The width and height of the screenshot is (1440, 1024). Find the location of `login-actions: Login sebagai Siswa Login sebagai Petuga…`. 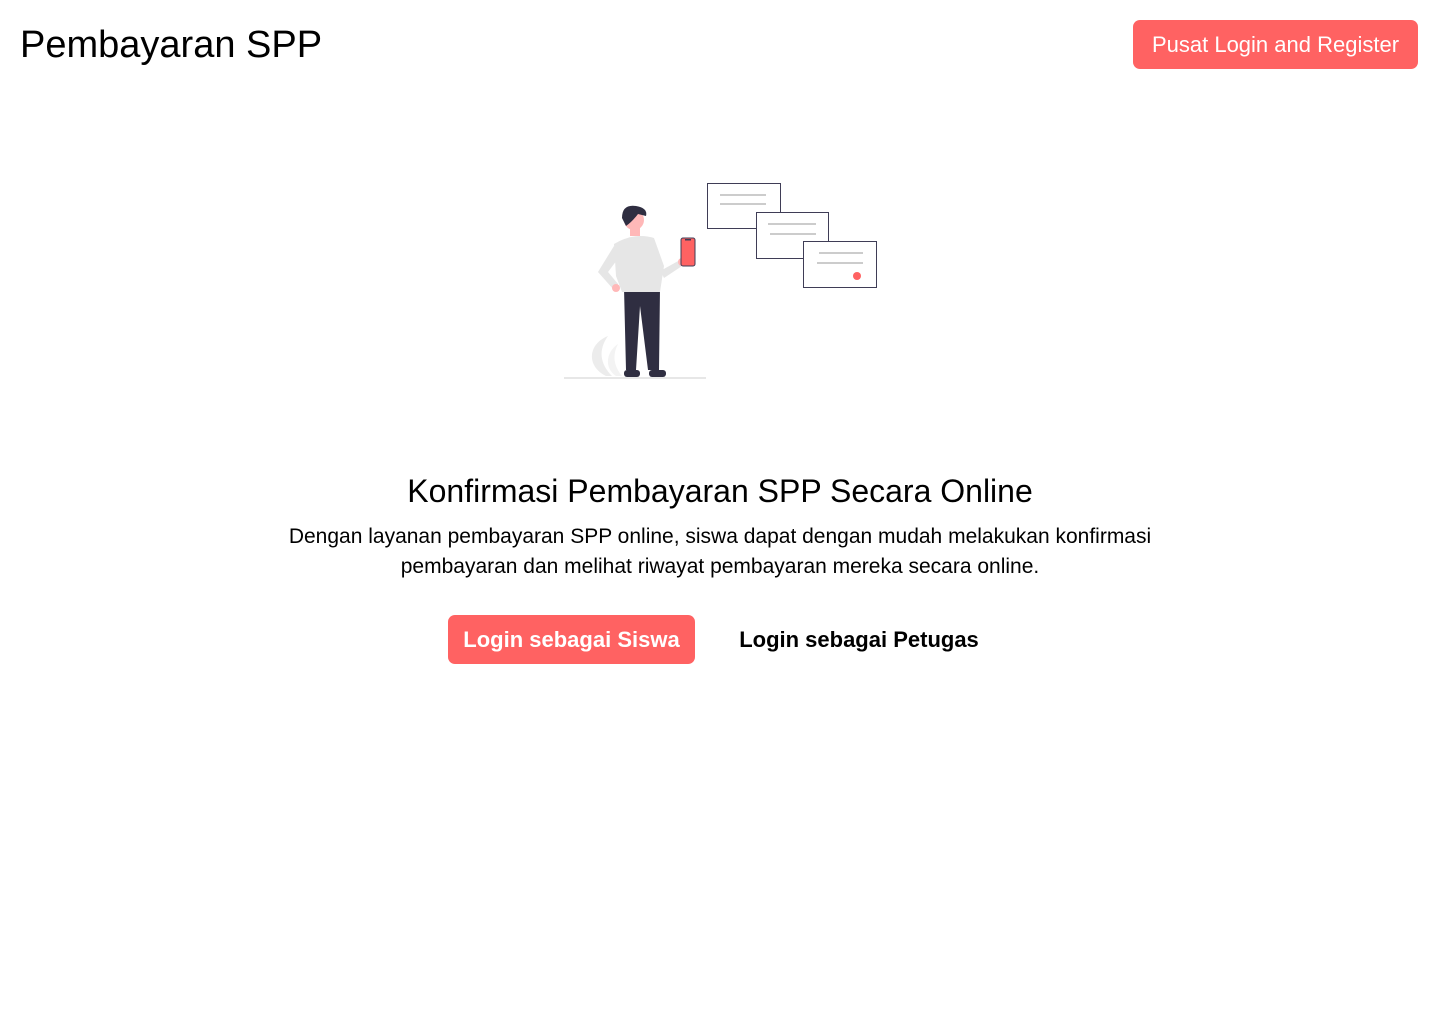

login-actions: Login sebagai Siswa Login sebagai Petuga… is located at coordinates (720, 639).